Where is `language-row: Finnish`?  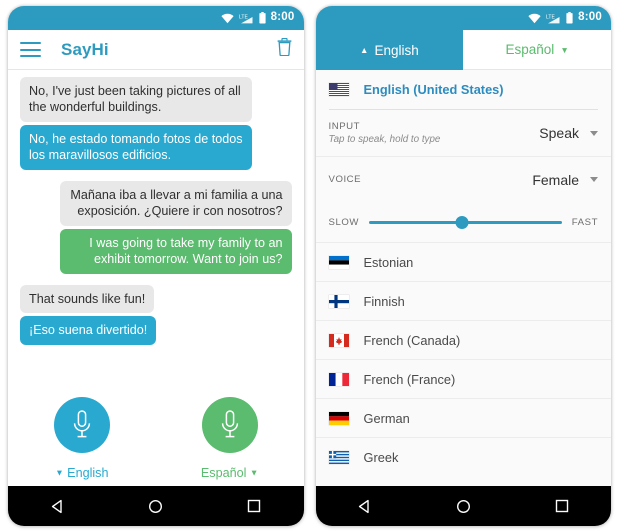 language-row: Finnish is located at coordinates (463, 300).